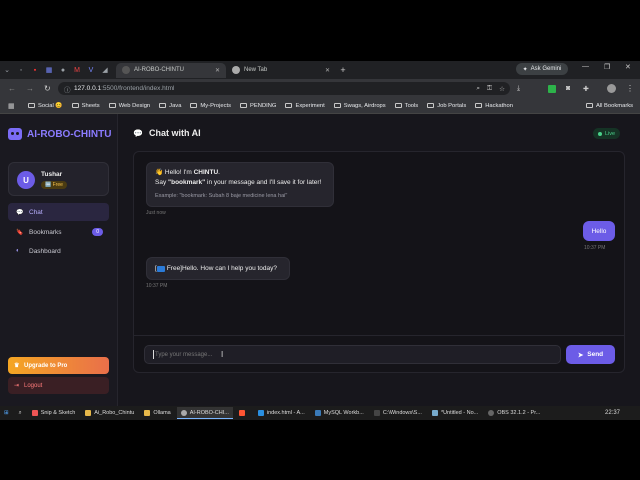 This screenshot has width=640, height=480. I want to click on forward-icon: →, so click(30, 88).